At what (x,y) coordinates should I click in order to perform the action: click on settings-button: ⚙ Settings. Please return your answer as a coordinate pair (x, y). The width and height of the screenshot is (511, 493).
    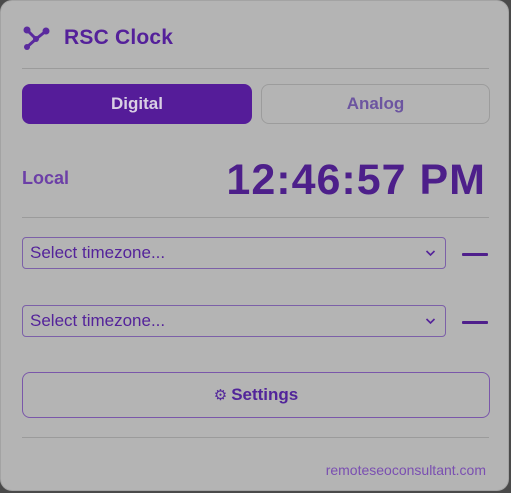
    Looking at the image, I should click on (256, 395).